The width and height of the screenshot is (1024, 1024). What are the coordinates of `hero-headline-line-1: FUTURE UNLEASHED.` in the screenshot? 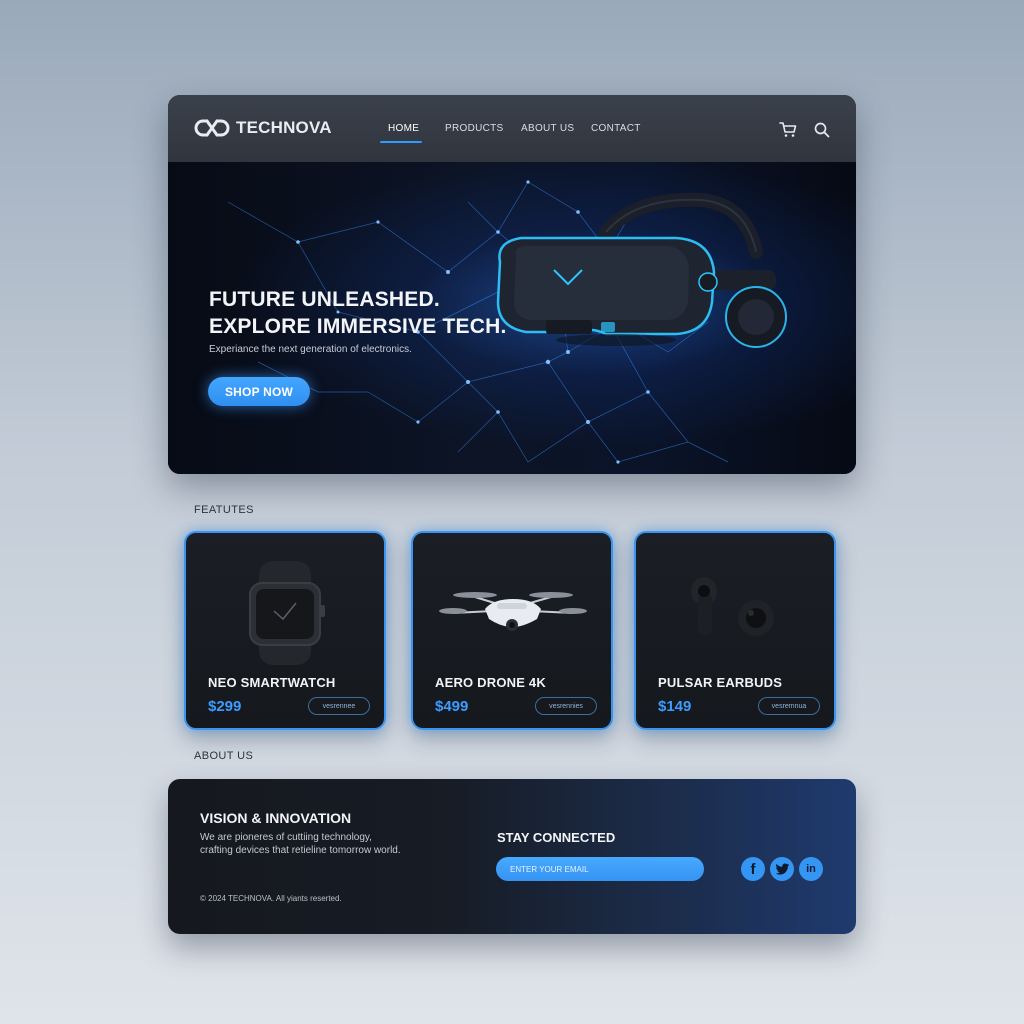 It's located at (324, 299).